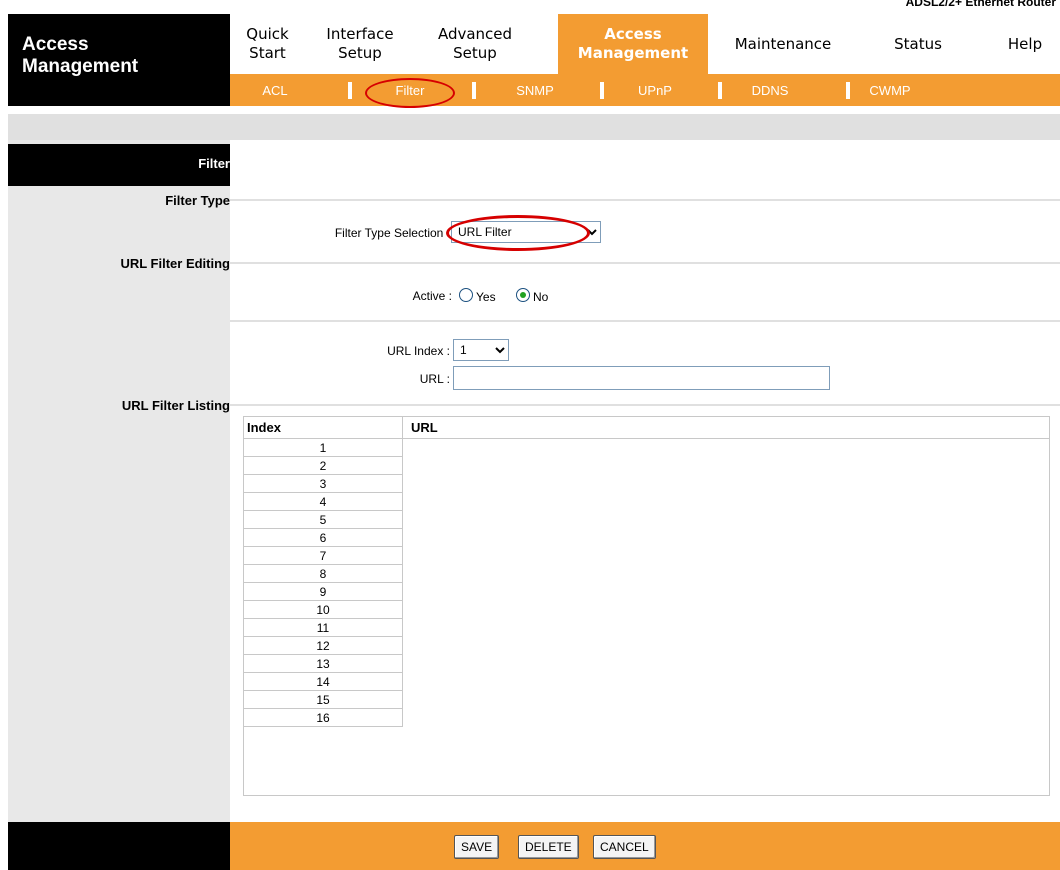 The height and width of the screenshot is (870, 1060). Describe the element at coordinates (323, 592) in the screenshot. I see `table-row-index: 9` at that location.